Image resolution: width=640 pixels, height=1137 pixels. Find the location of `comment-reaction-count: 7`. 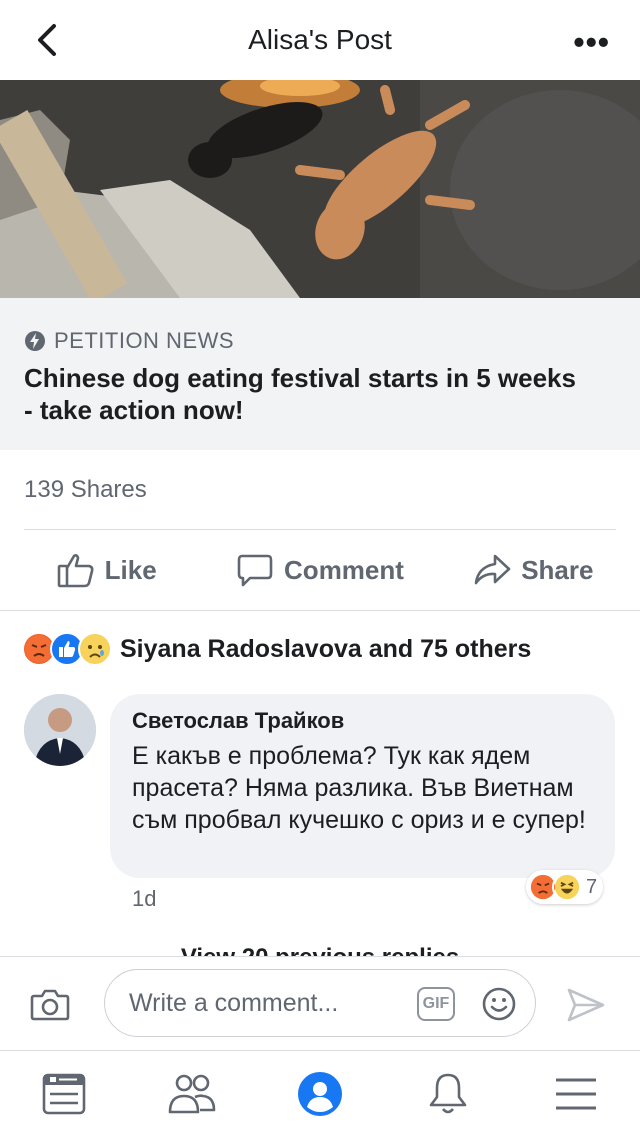

comment-reaction-count: 7 is located at coordinates (592, 886).